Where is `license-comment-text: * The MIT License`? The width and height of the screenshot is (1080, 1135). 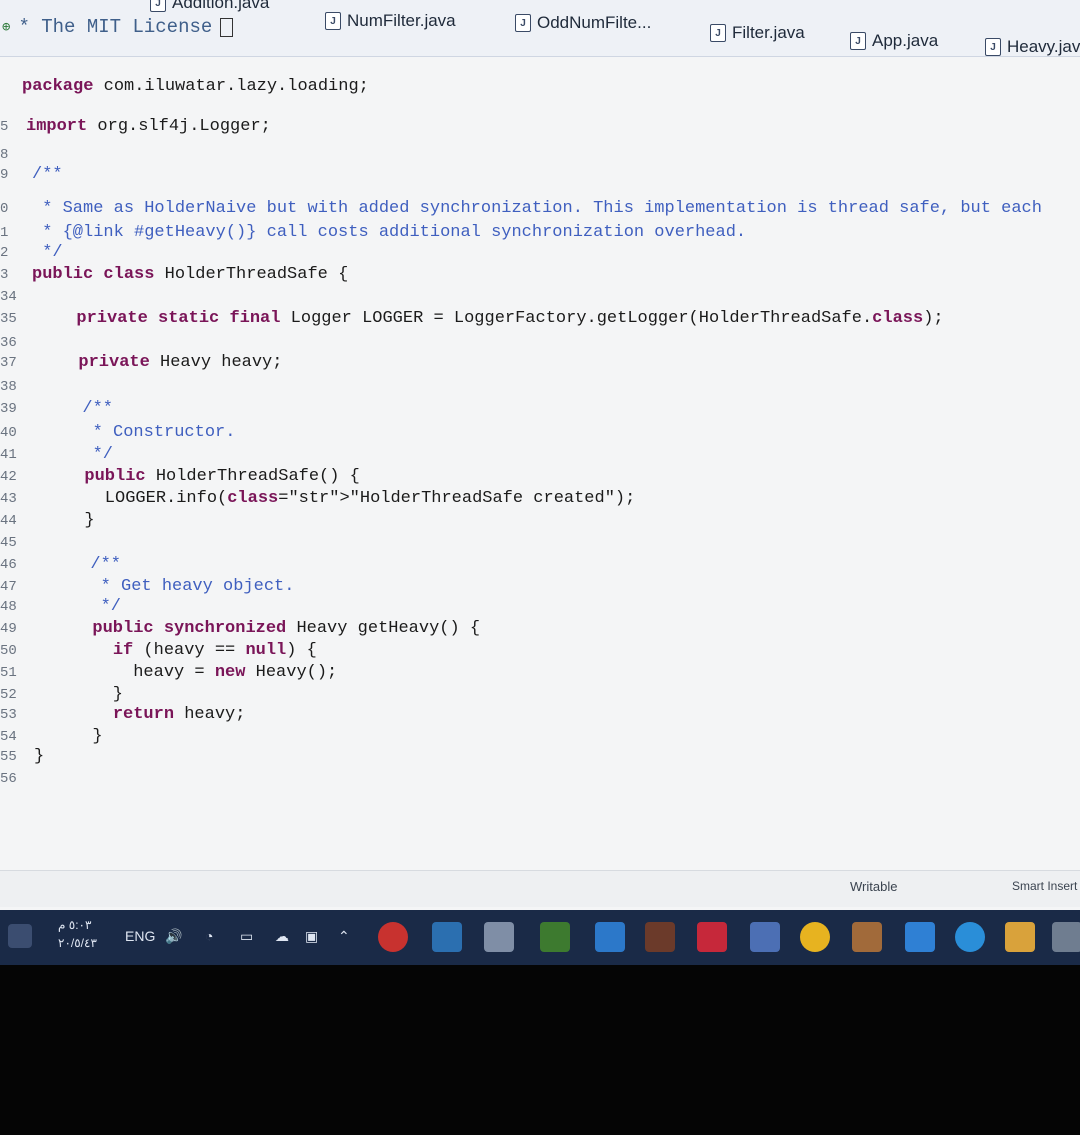
license-comment-text: * The MIT License is located at coordinates (115, 27).